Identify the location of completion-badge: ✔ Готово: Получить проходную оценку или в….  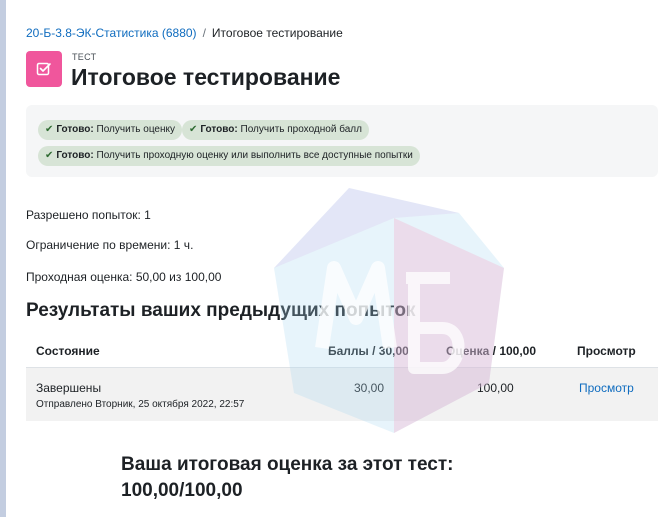
(229, 156).